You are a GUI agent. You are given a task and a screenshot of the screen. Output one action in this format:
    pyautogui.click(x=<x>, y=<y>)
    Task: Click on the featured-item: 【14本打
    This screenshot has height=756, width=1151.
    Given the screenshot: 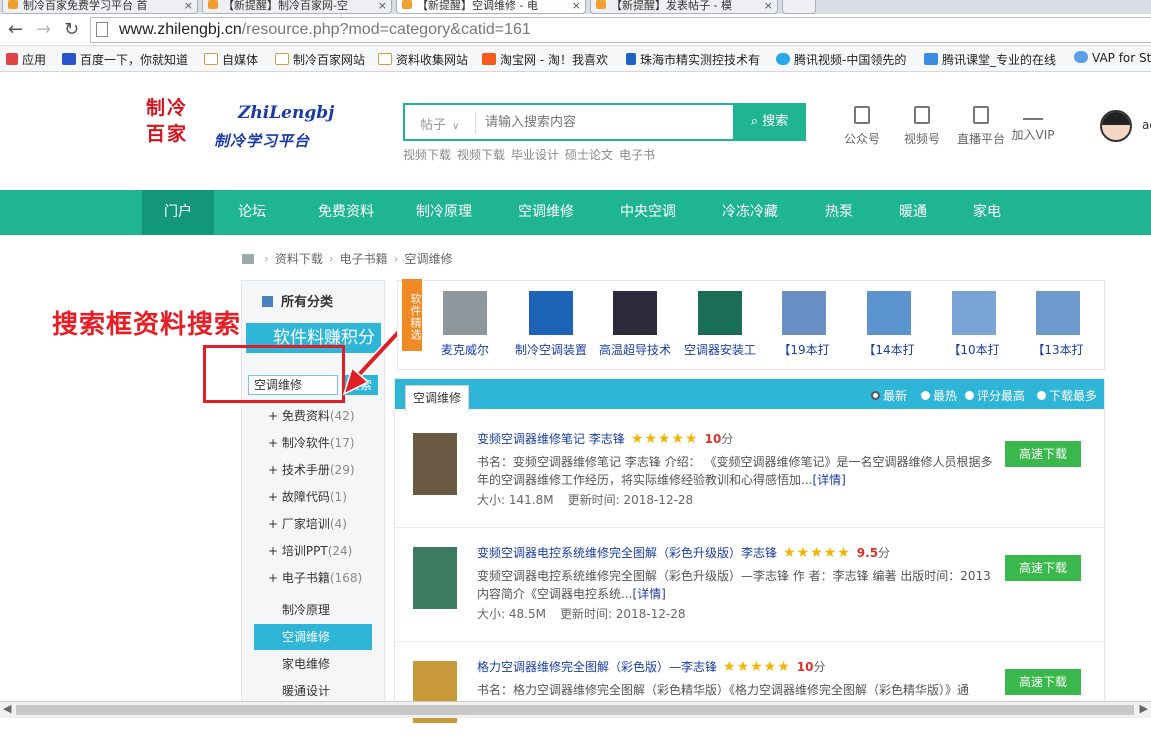 What is the action you would take?
    pyautogui.click(x=889, y=324)
    